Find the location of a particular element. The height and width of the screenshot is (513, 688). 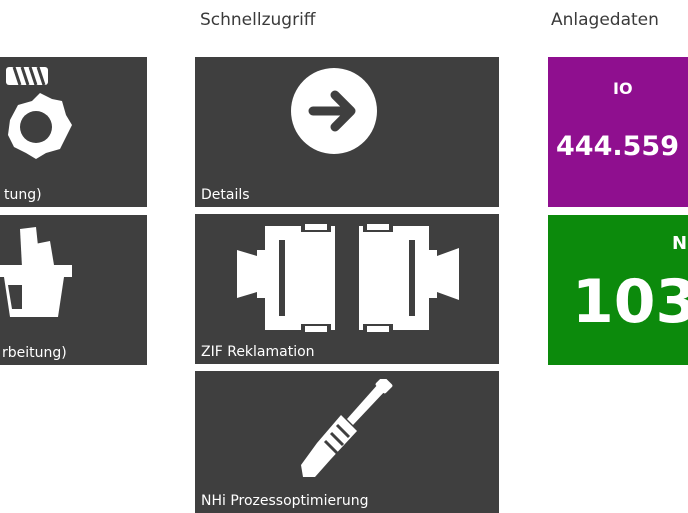

tile-left-2-label: rbeitung) is located at coordinates (34, 353).